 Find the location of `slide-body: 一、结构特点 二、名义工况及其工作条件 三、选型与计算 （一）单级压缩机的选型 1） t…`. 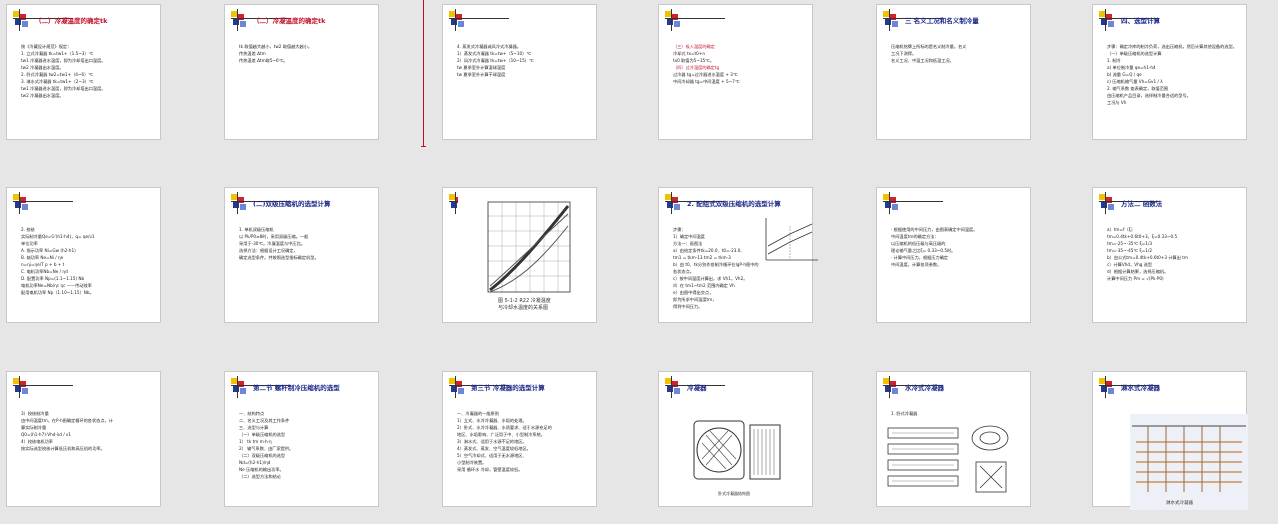

slide-body: 一、结构特点 二、名义工况及其工作条件 三、选型与计算 （一）单级压缩机的选型 1） t… is located at coordinates (305, 445).